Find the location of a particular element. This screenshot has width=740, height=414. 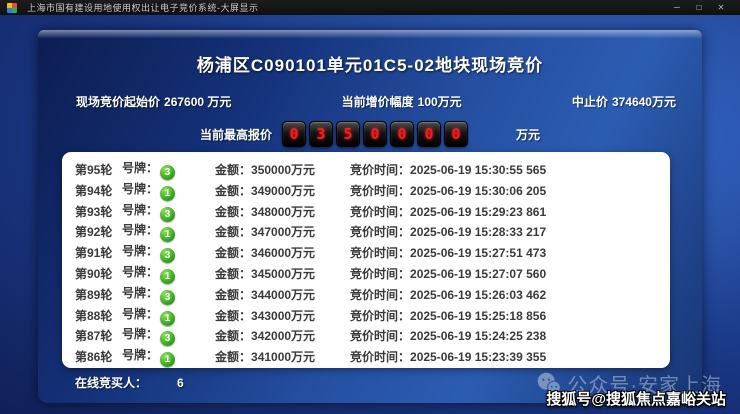

app-icon is located at coordinates (12, 7).